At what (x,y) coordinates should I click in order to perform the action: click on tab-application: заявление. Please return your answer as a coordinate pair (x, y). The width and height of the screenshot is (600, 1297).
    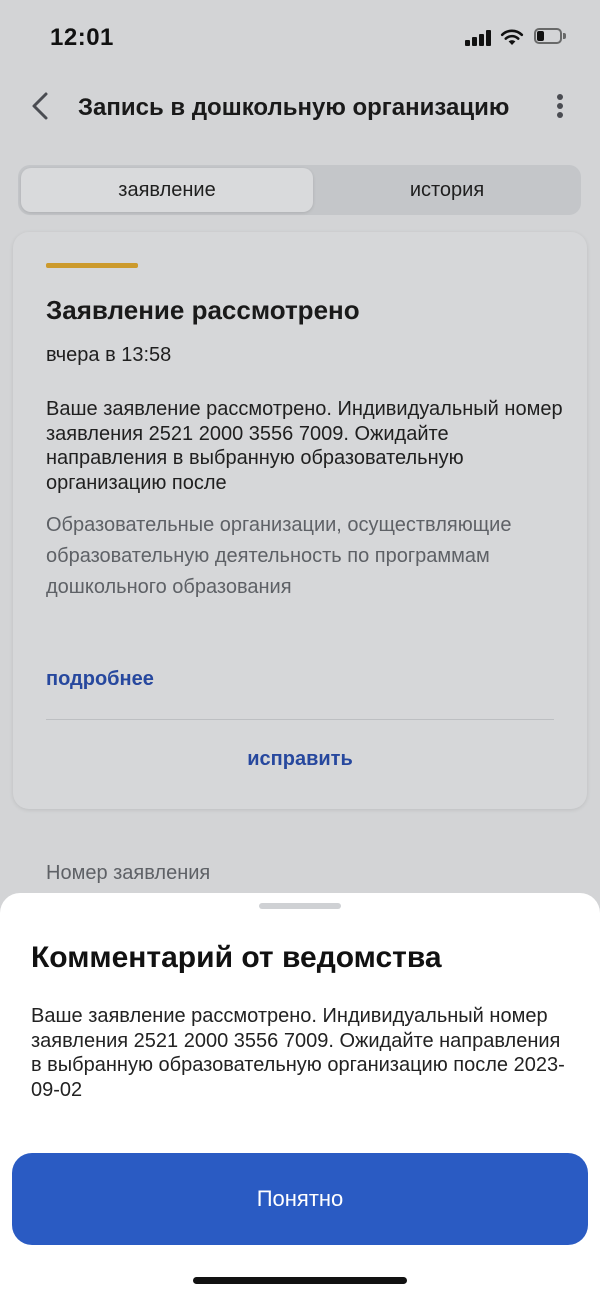
    Looking at the image, I should click on (167, 190).